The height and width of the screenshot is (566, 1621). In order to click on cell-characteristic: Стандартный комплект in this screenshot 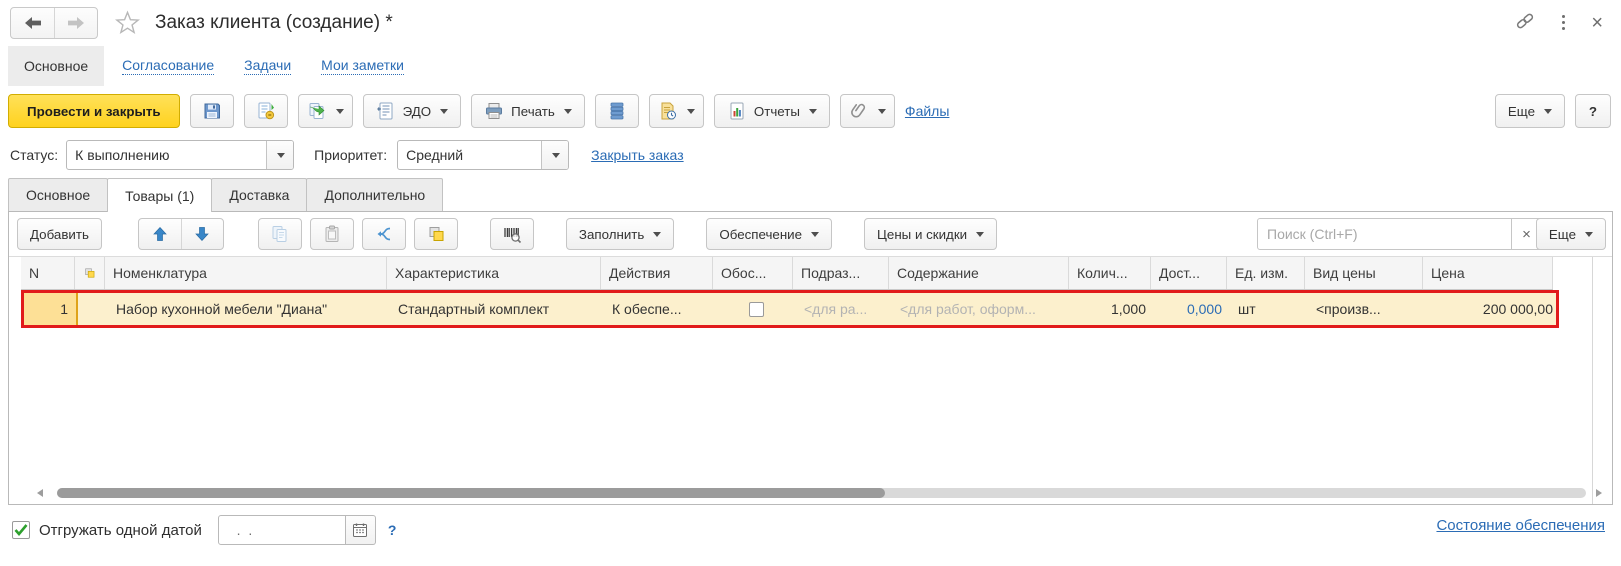, I will do `click(497, 309)`.